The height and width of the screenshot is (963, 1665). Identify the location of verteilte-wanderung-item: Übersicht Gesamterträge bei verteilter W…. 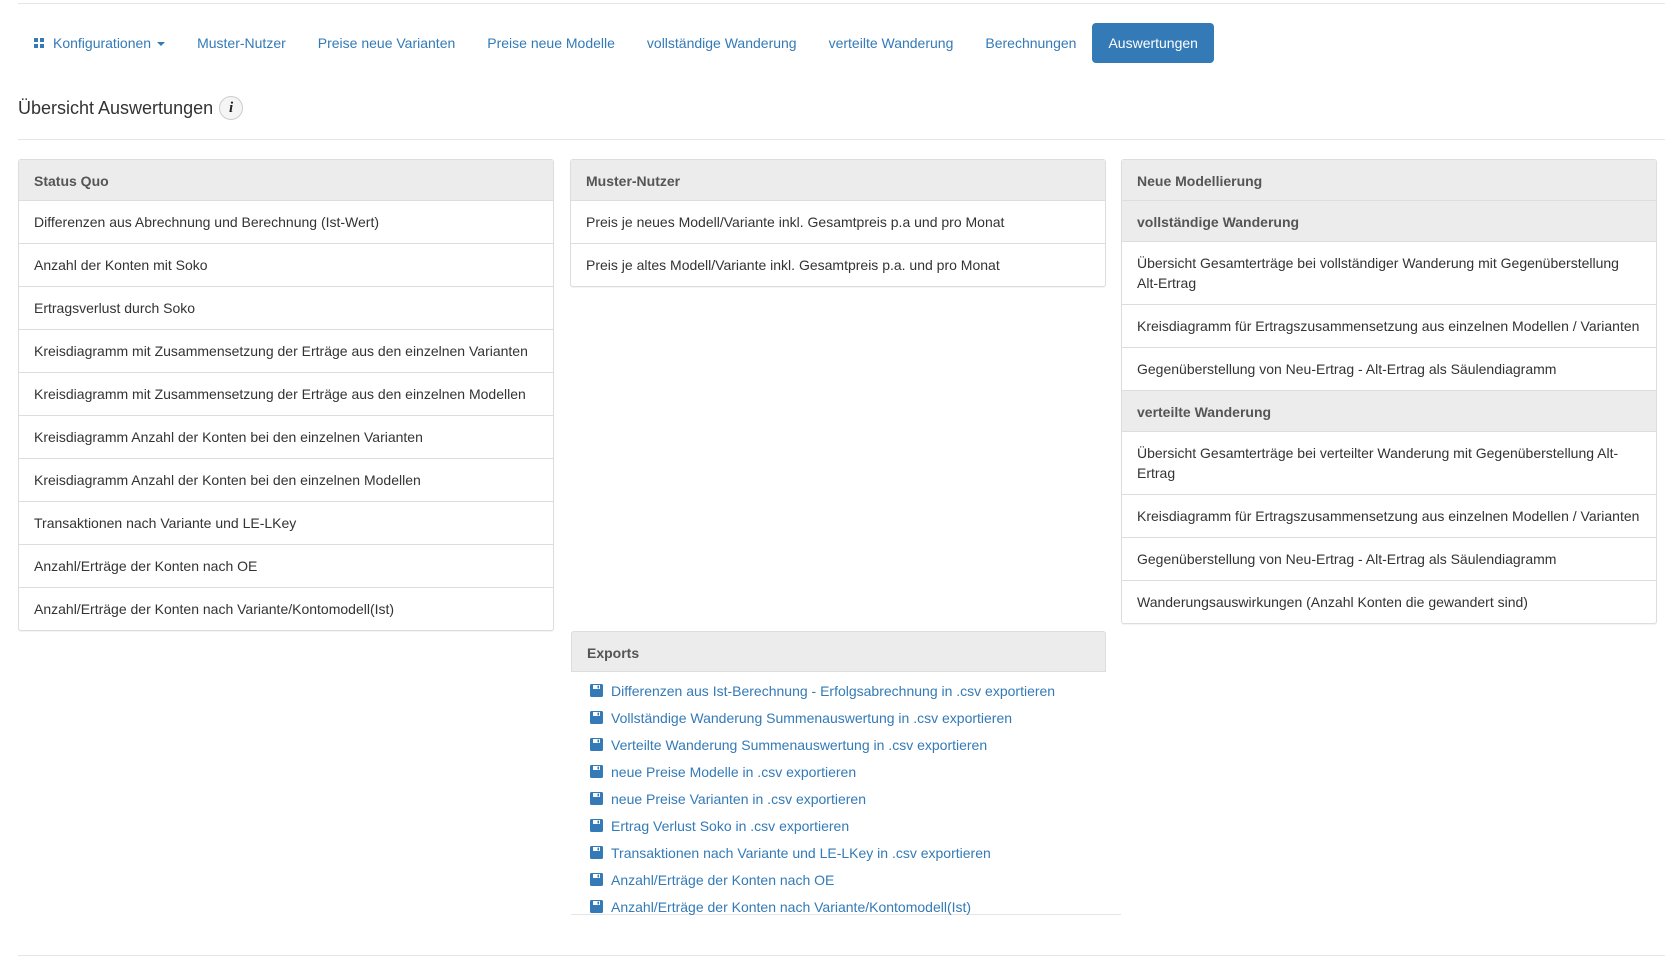
(1389, 463).